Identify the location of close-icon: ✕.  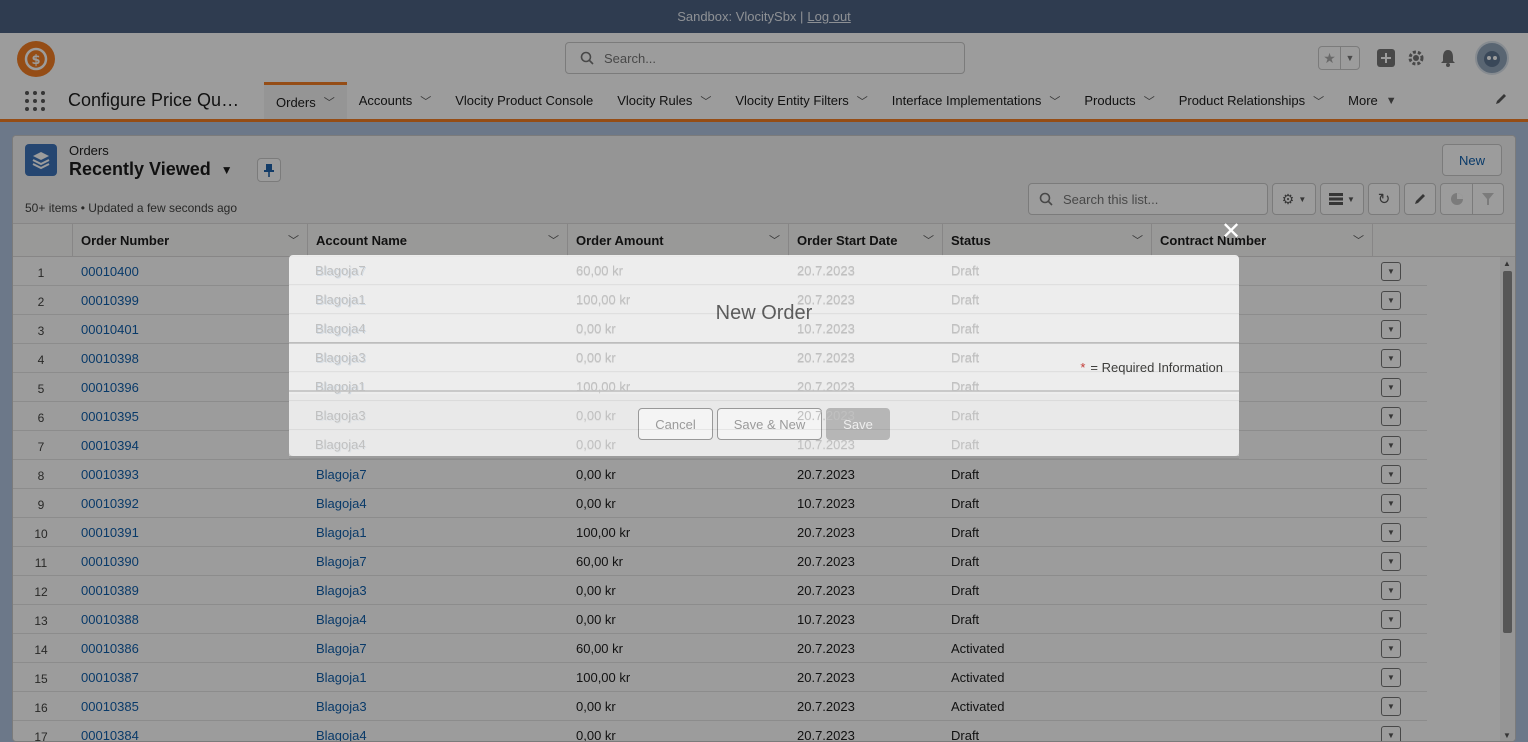
(1231, 231).